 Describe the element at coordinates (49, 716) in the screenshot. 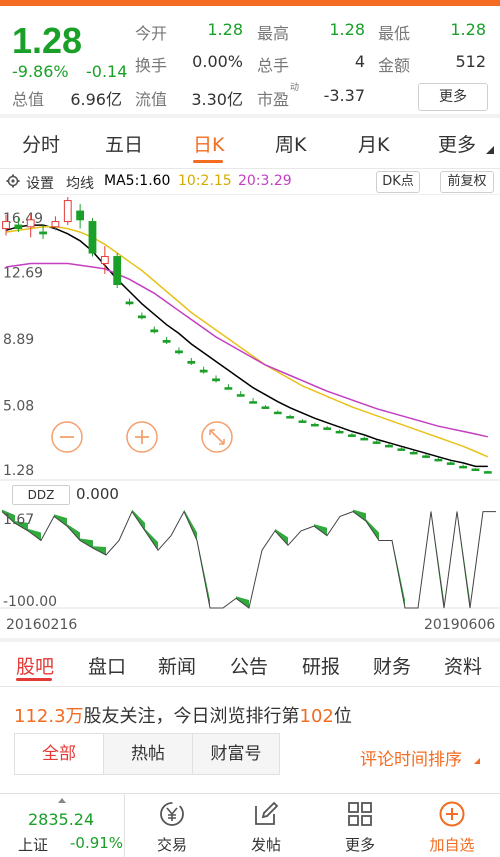

I see `followers-count: 112.3万` at that location.